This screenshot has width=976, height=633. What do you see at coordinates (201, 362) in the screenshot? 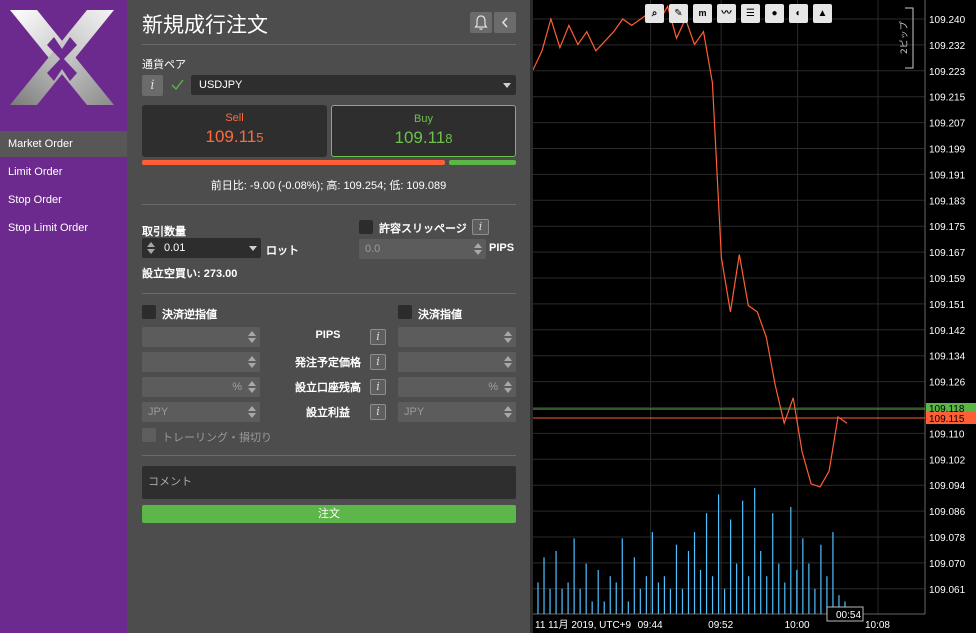
I see `stop-loss-price-input` at bounding box center [201, 362].